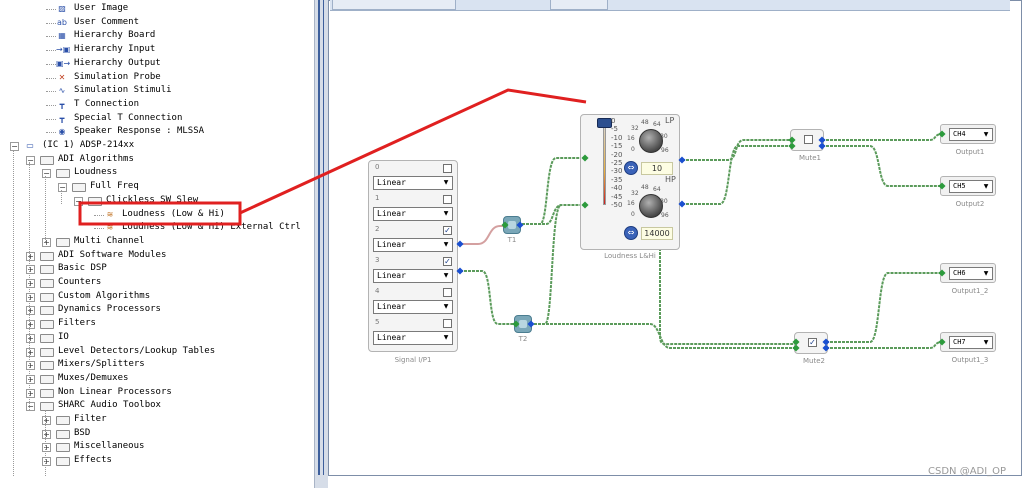 The width and height of the screenshot is (1028, 488). I want to click on annotation-highlight-box, so click(160, 213).